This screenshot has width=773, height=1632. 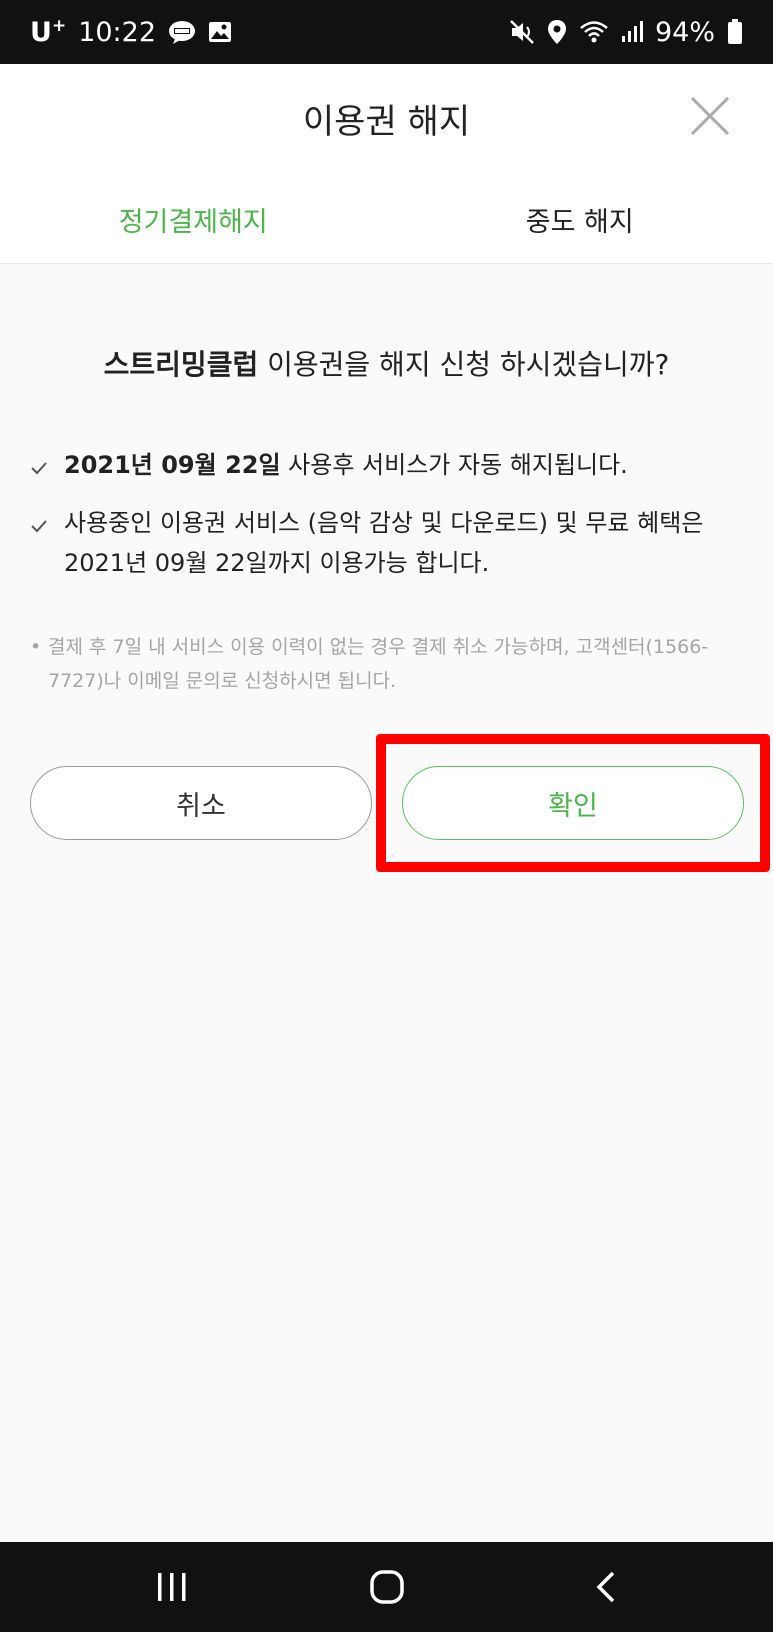 What do you see at coordinates (48, 32) in the screenshot?
I see `carrier-label: U+` at bounding box center [48, 32].